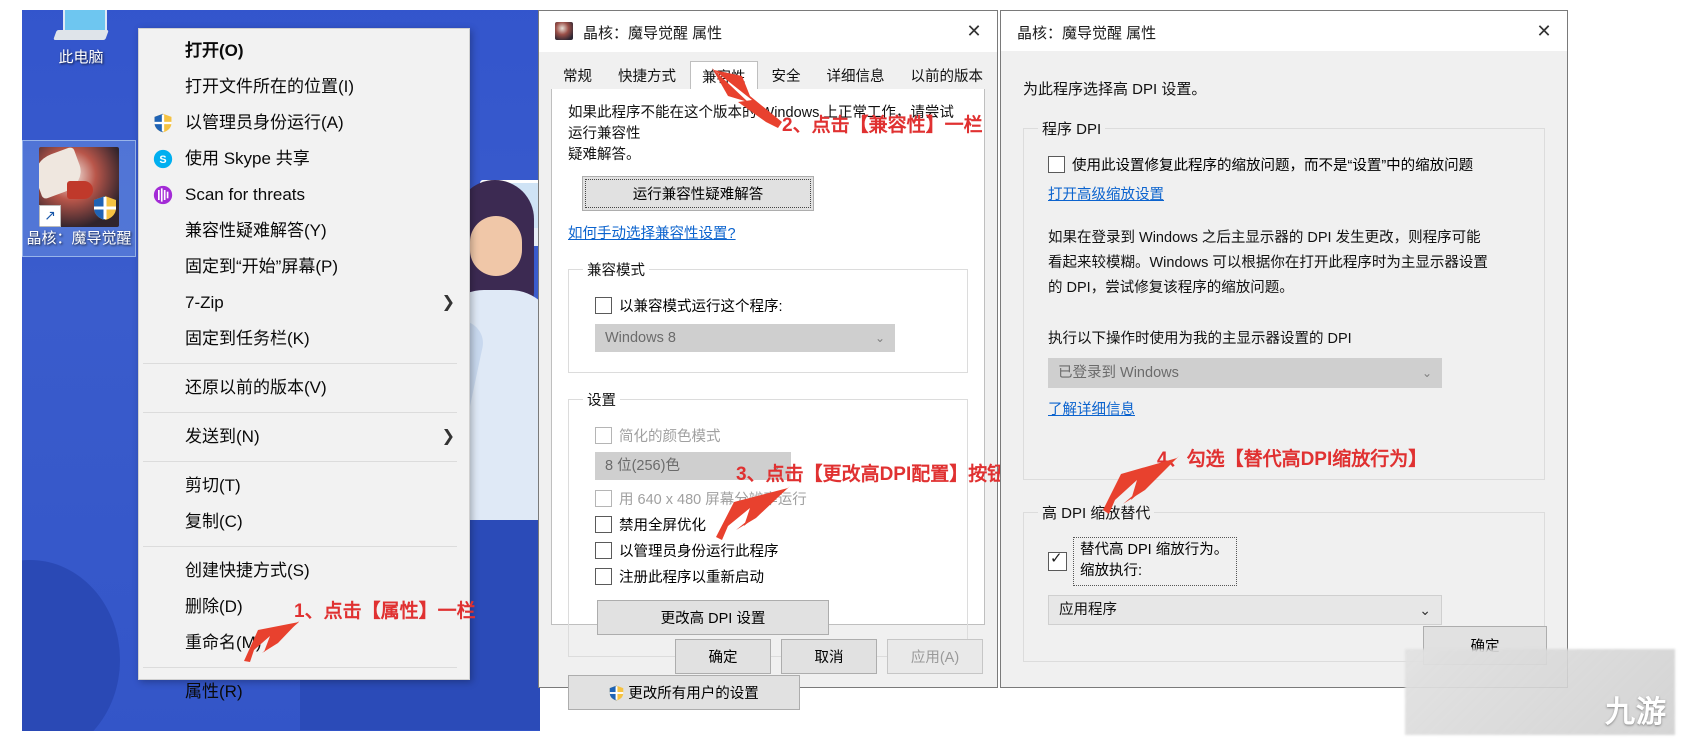 The image size is (1681, 739). Describe the element at coordinates (1057, 560) in the screenshot. I see `override-high-dpi-checkbox` at that location.